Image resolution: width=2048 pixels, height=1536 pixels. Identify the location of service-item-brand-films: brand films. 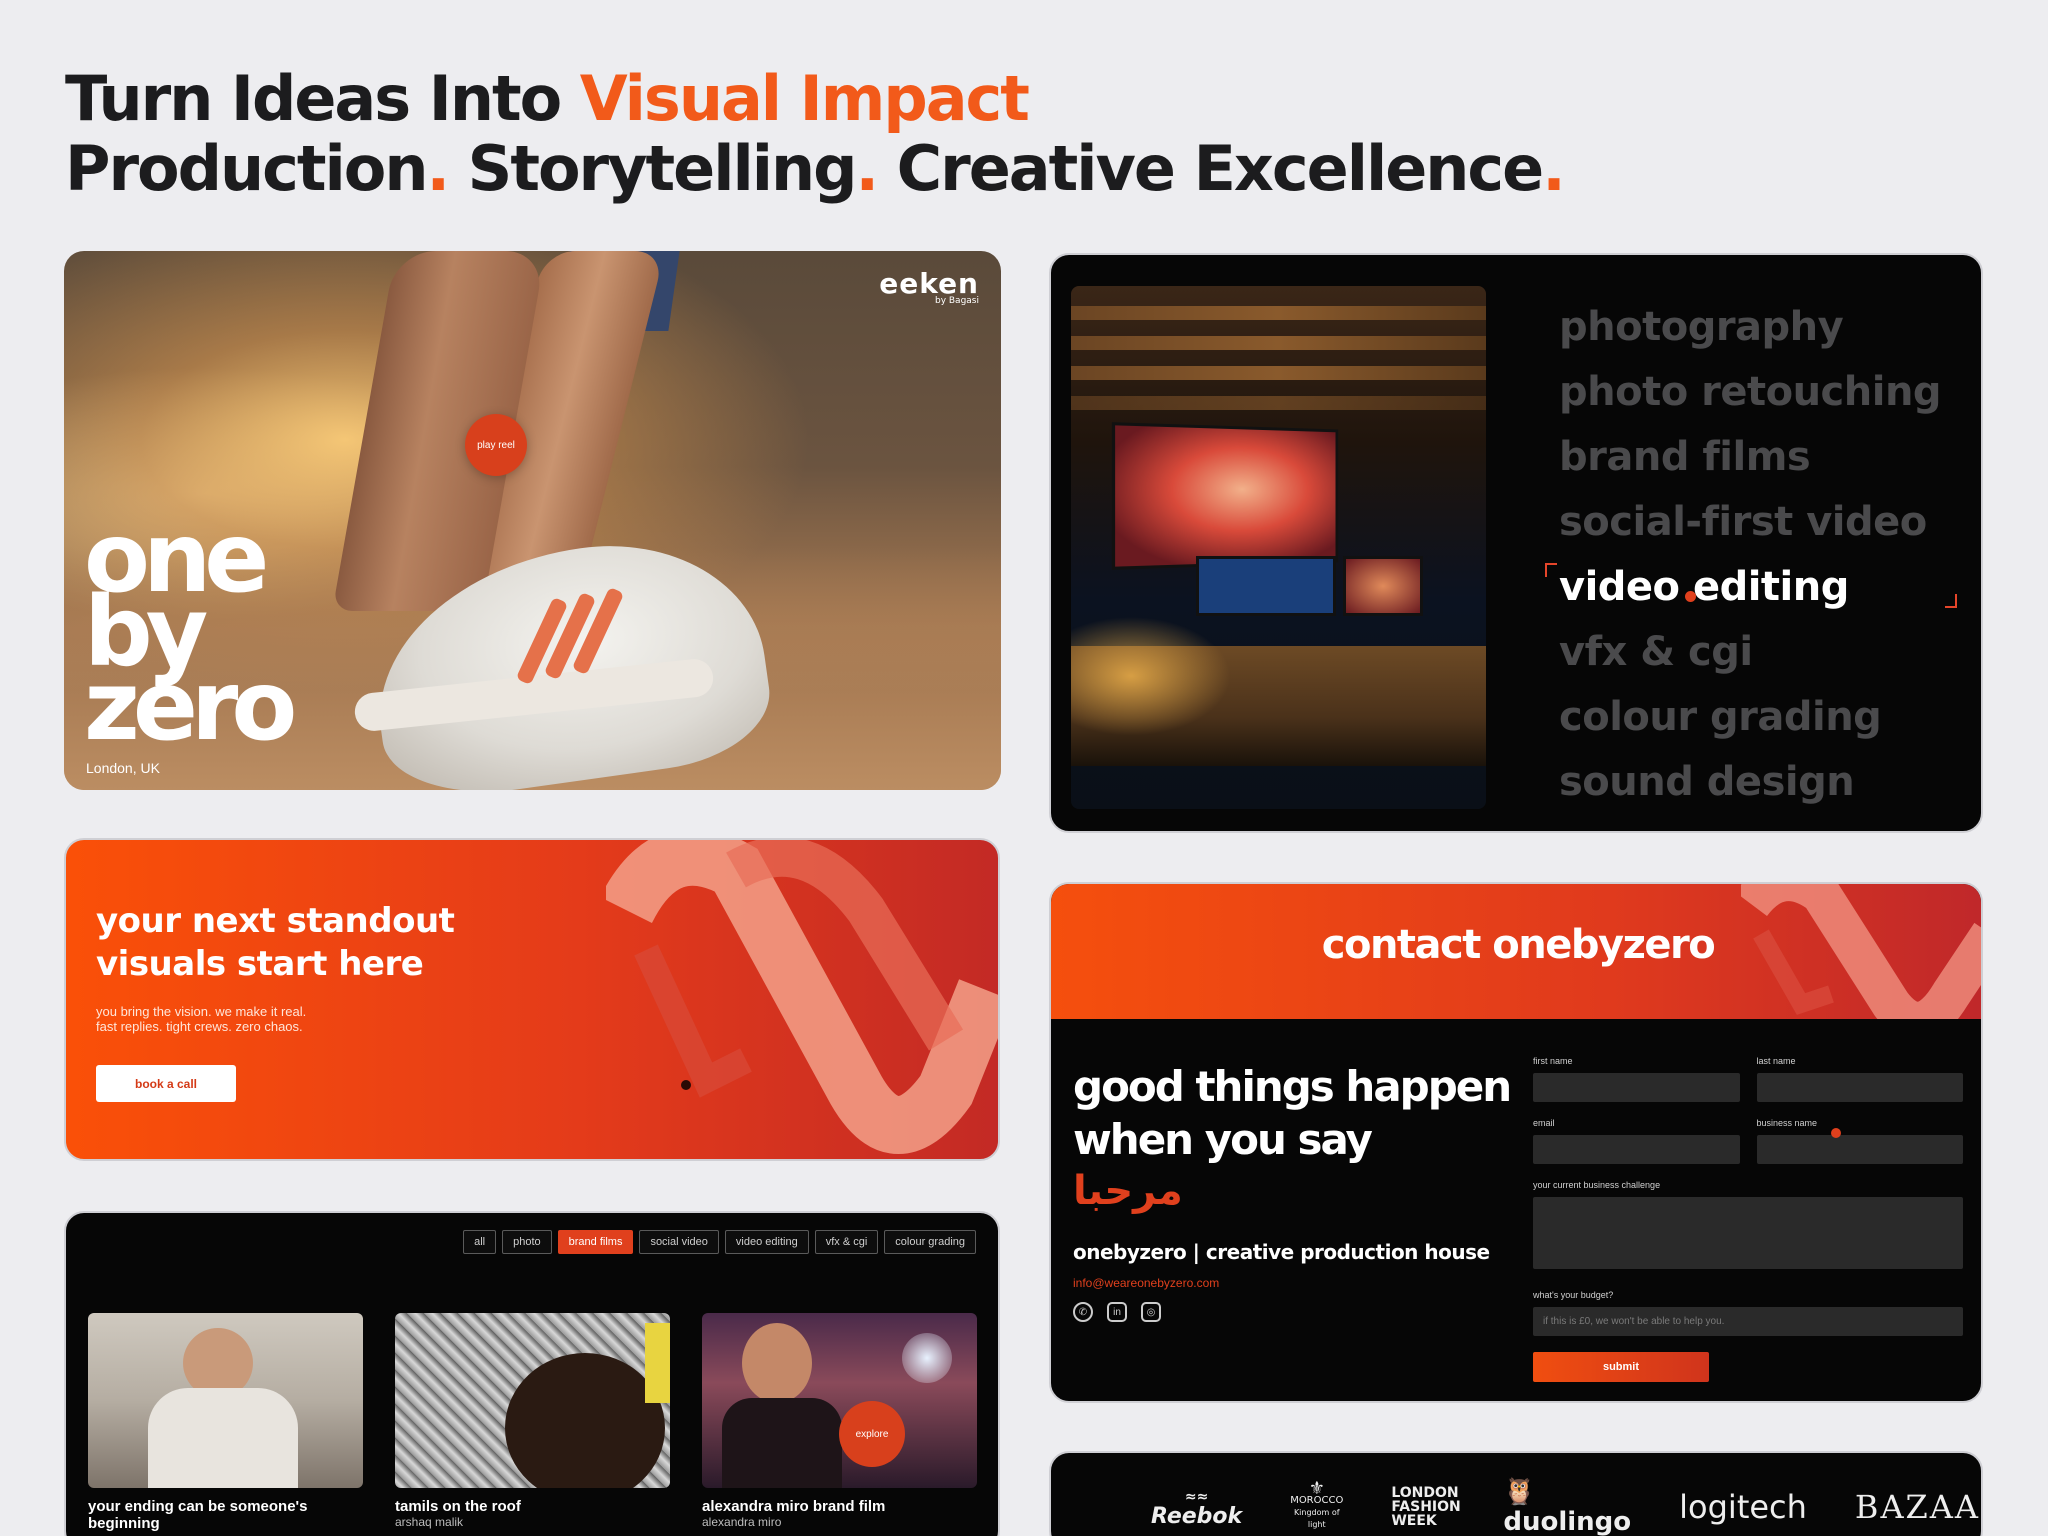
(1750, 457).